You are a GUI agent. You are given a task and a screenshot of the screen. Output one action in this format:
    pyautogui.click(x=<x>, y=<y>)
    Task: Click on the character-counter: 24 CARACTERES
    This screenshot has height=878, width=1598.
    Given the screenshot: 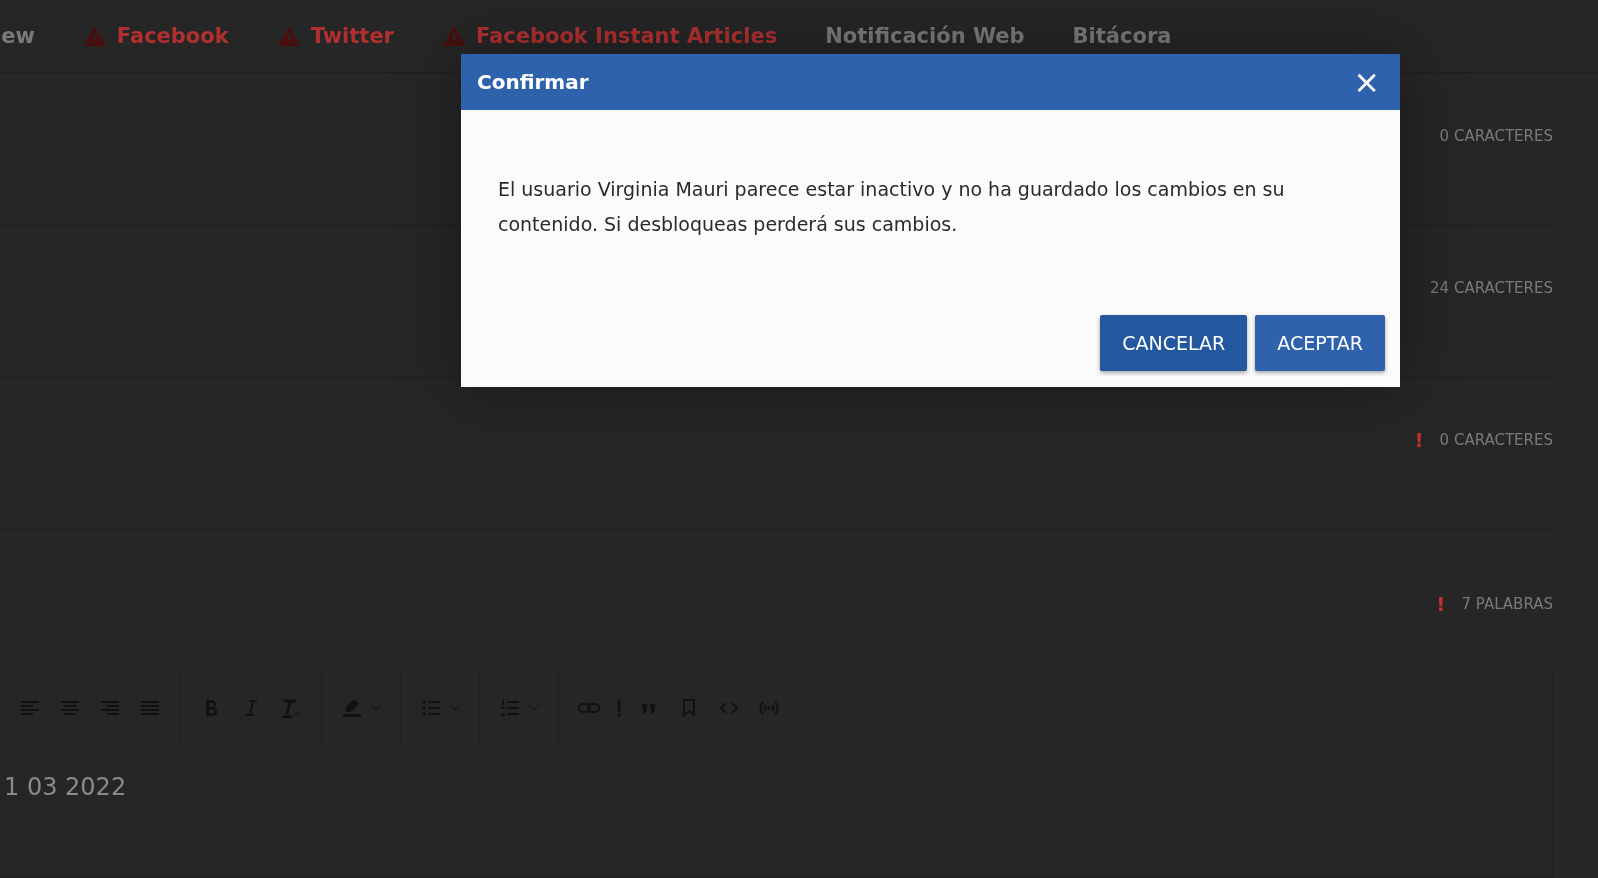 What is the action you would take?
    pyautogui.click(x=1491, y=288)
    